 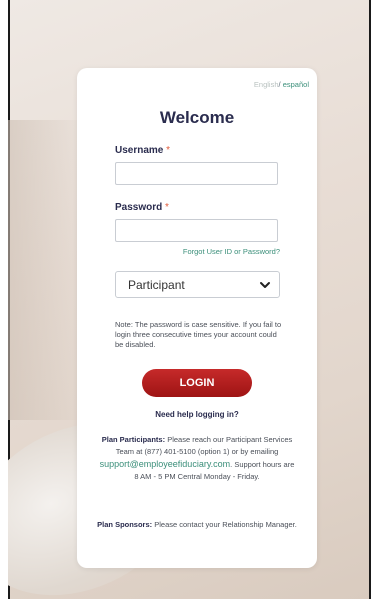 What do you see at coordinates (296, 84) in the screenshot?
I see `lang-spanish-link: español` at bounding box center [296, 84].